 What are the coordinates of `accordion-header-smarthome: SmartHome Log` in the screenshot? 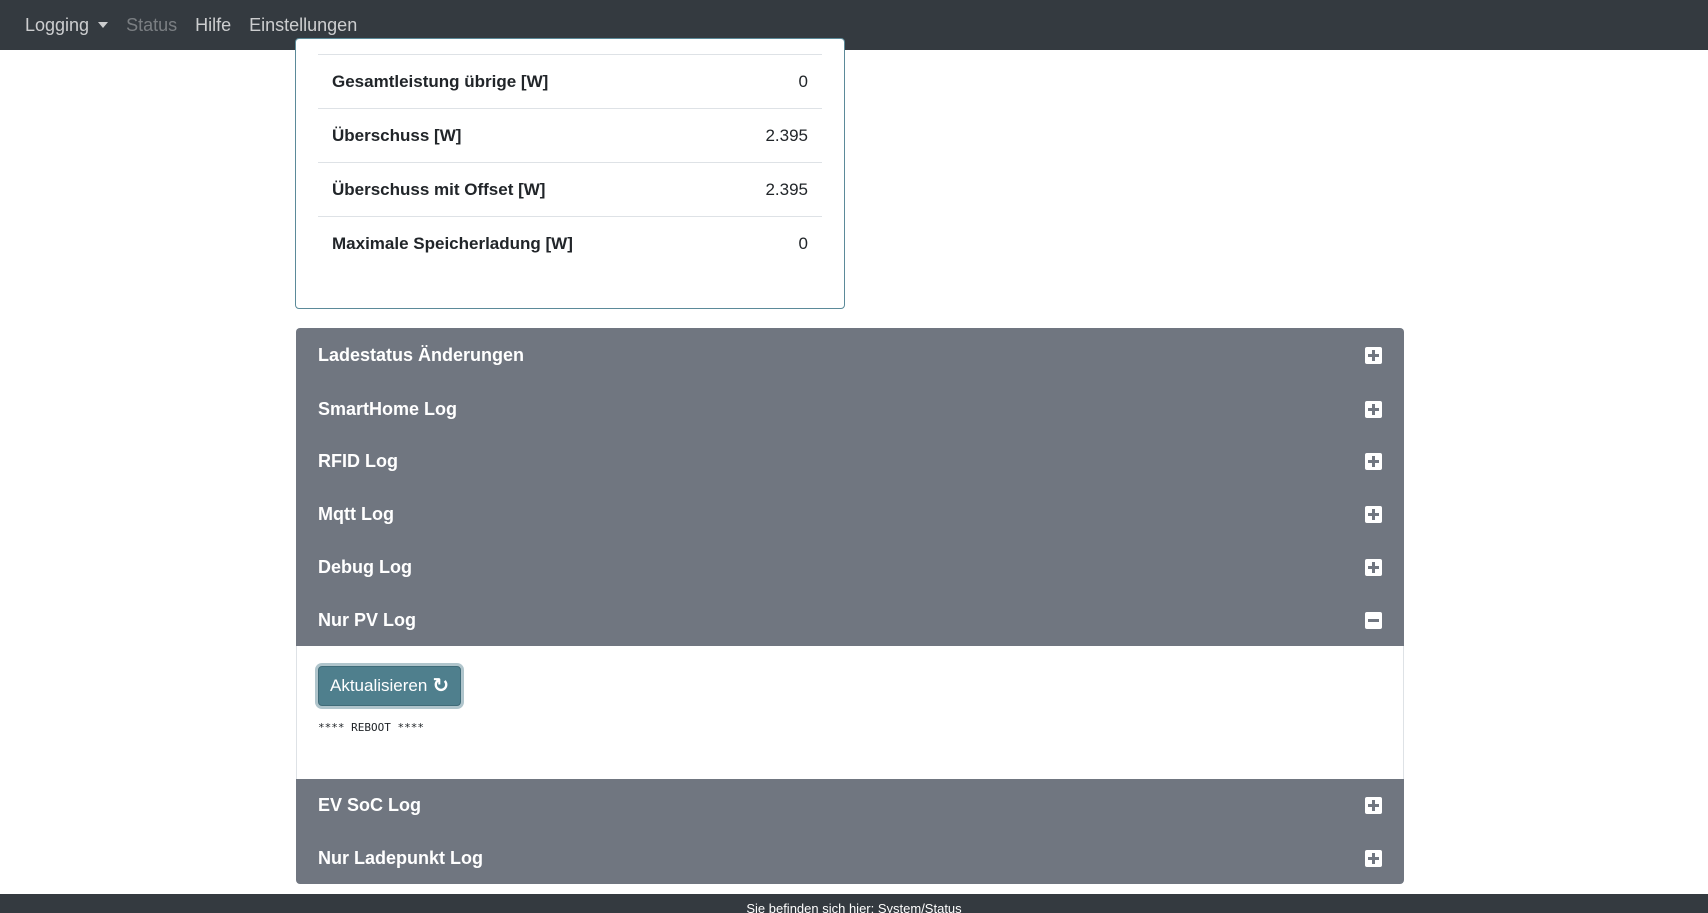 It's located at (850, 409).